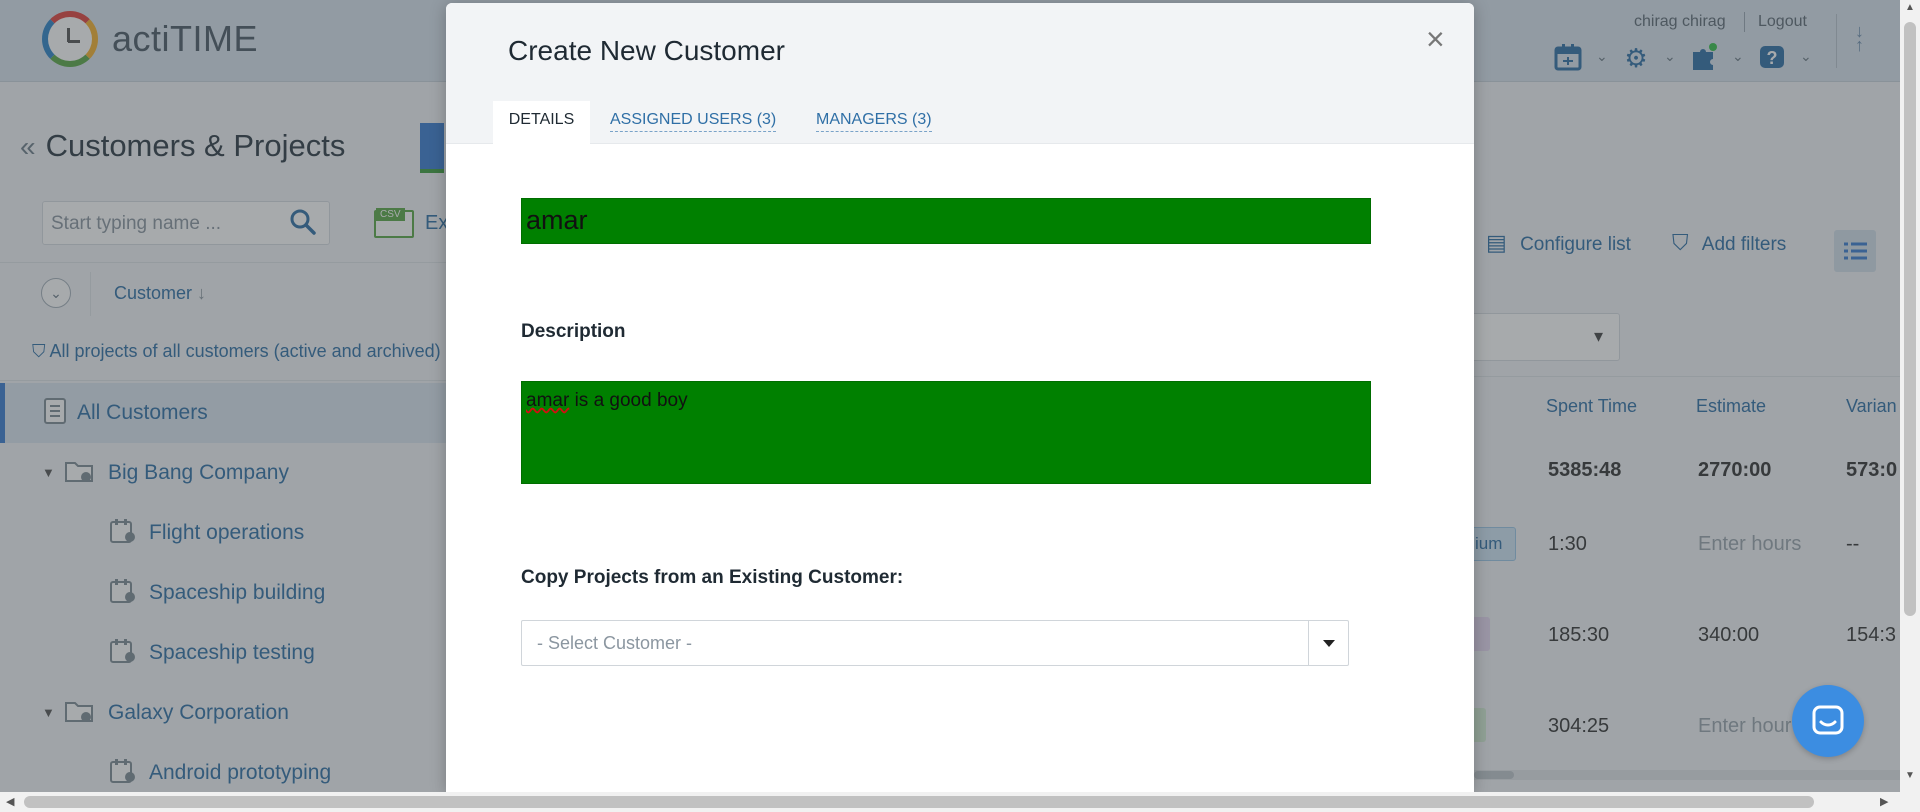 The height and width of the screenshot is (812, 1920). I want to click on tab-assigned-users: ASSIGNED USERS (3), so click(693, 121).